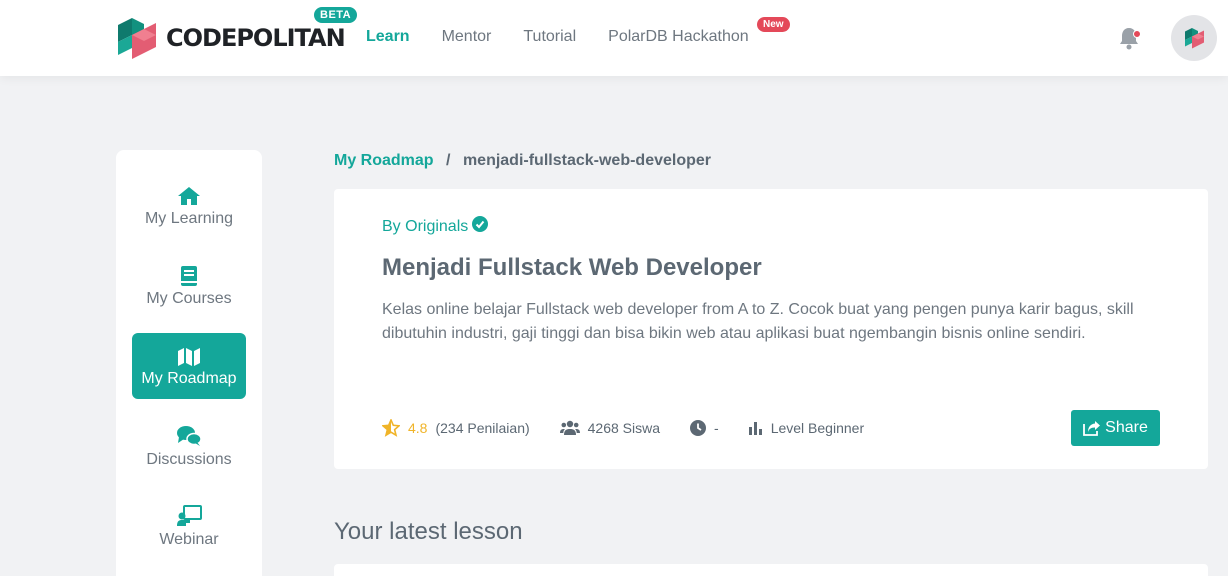 This screenshot has width=1228, height=576. What do you see at coordinates (189, 459) in the screenshot?
I see `sidebar-item-label: Discussions` at bounding box center [189, 459].